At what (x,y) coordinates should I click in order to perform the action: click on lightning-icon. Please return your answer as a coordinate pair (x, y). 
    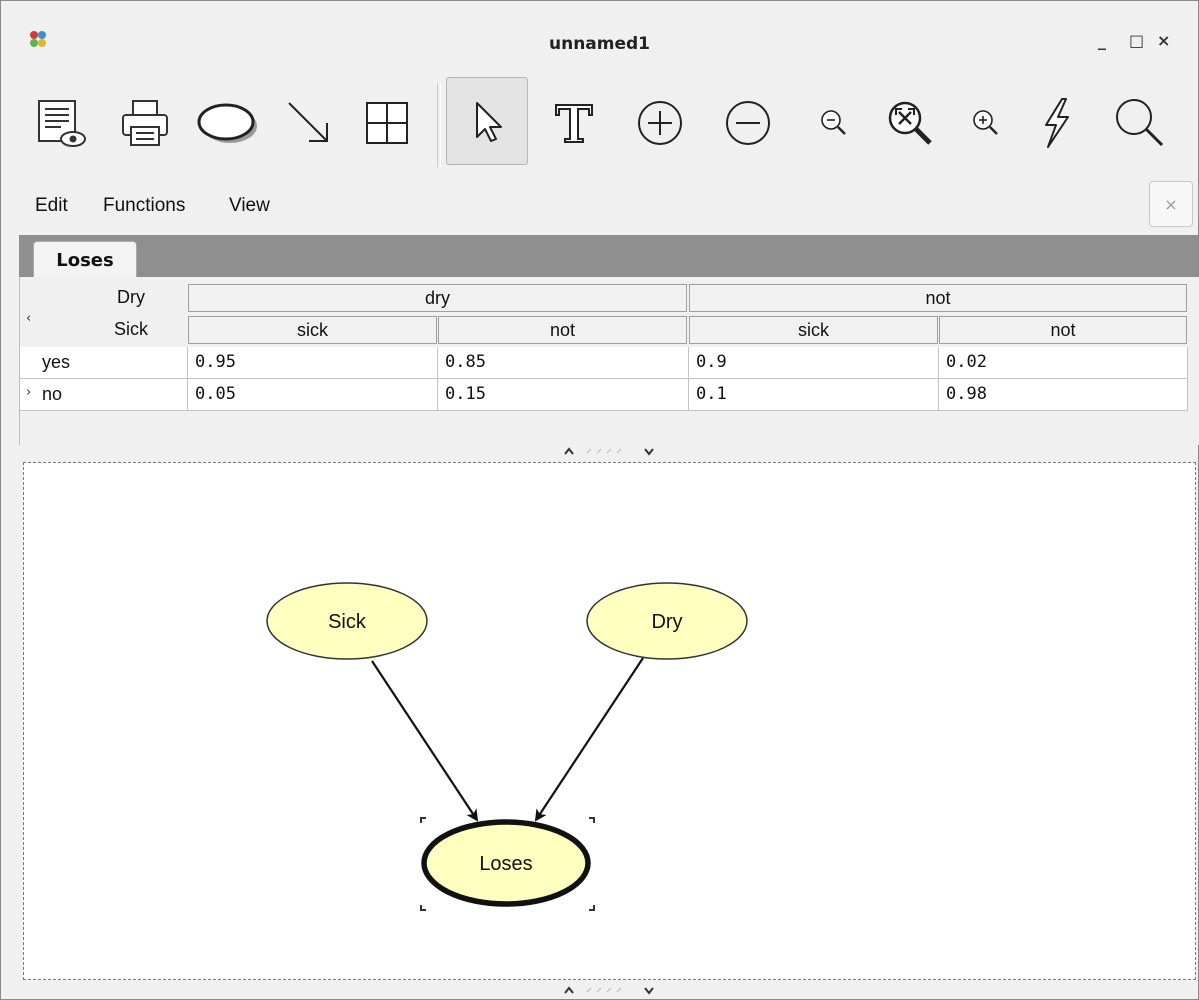
    Looking at the image, I should click on (1057, 123).